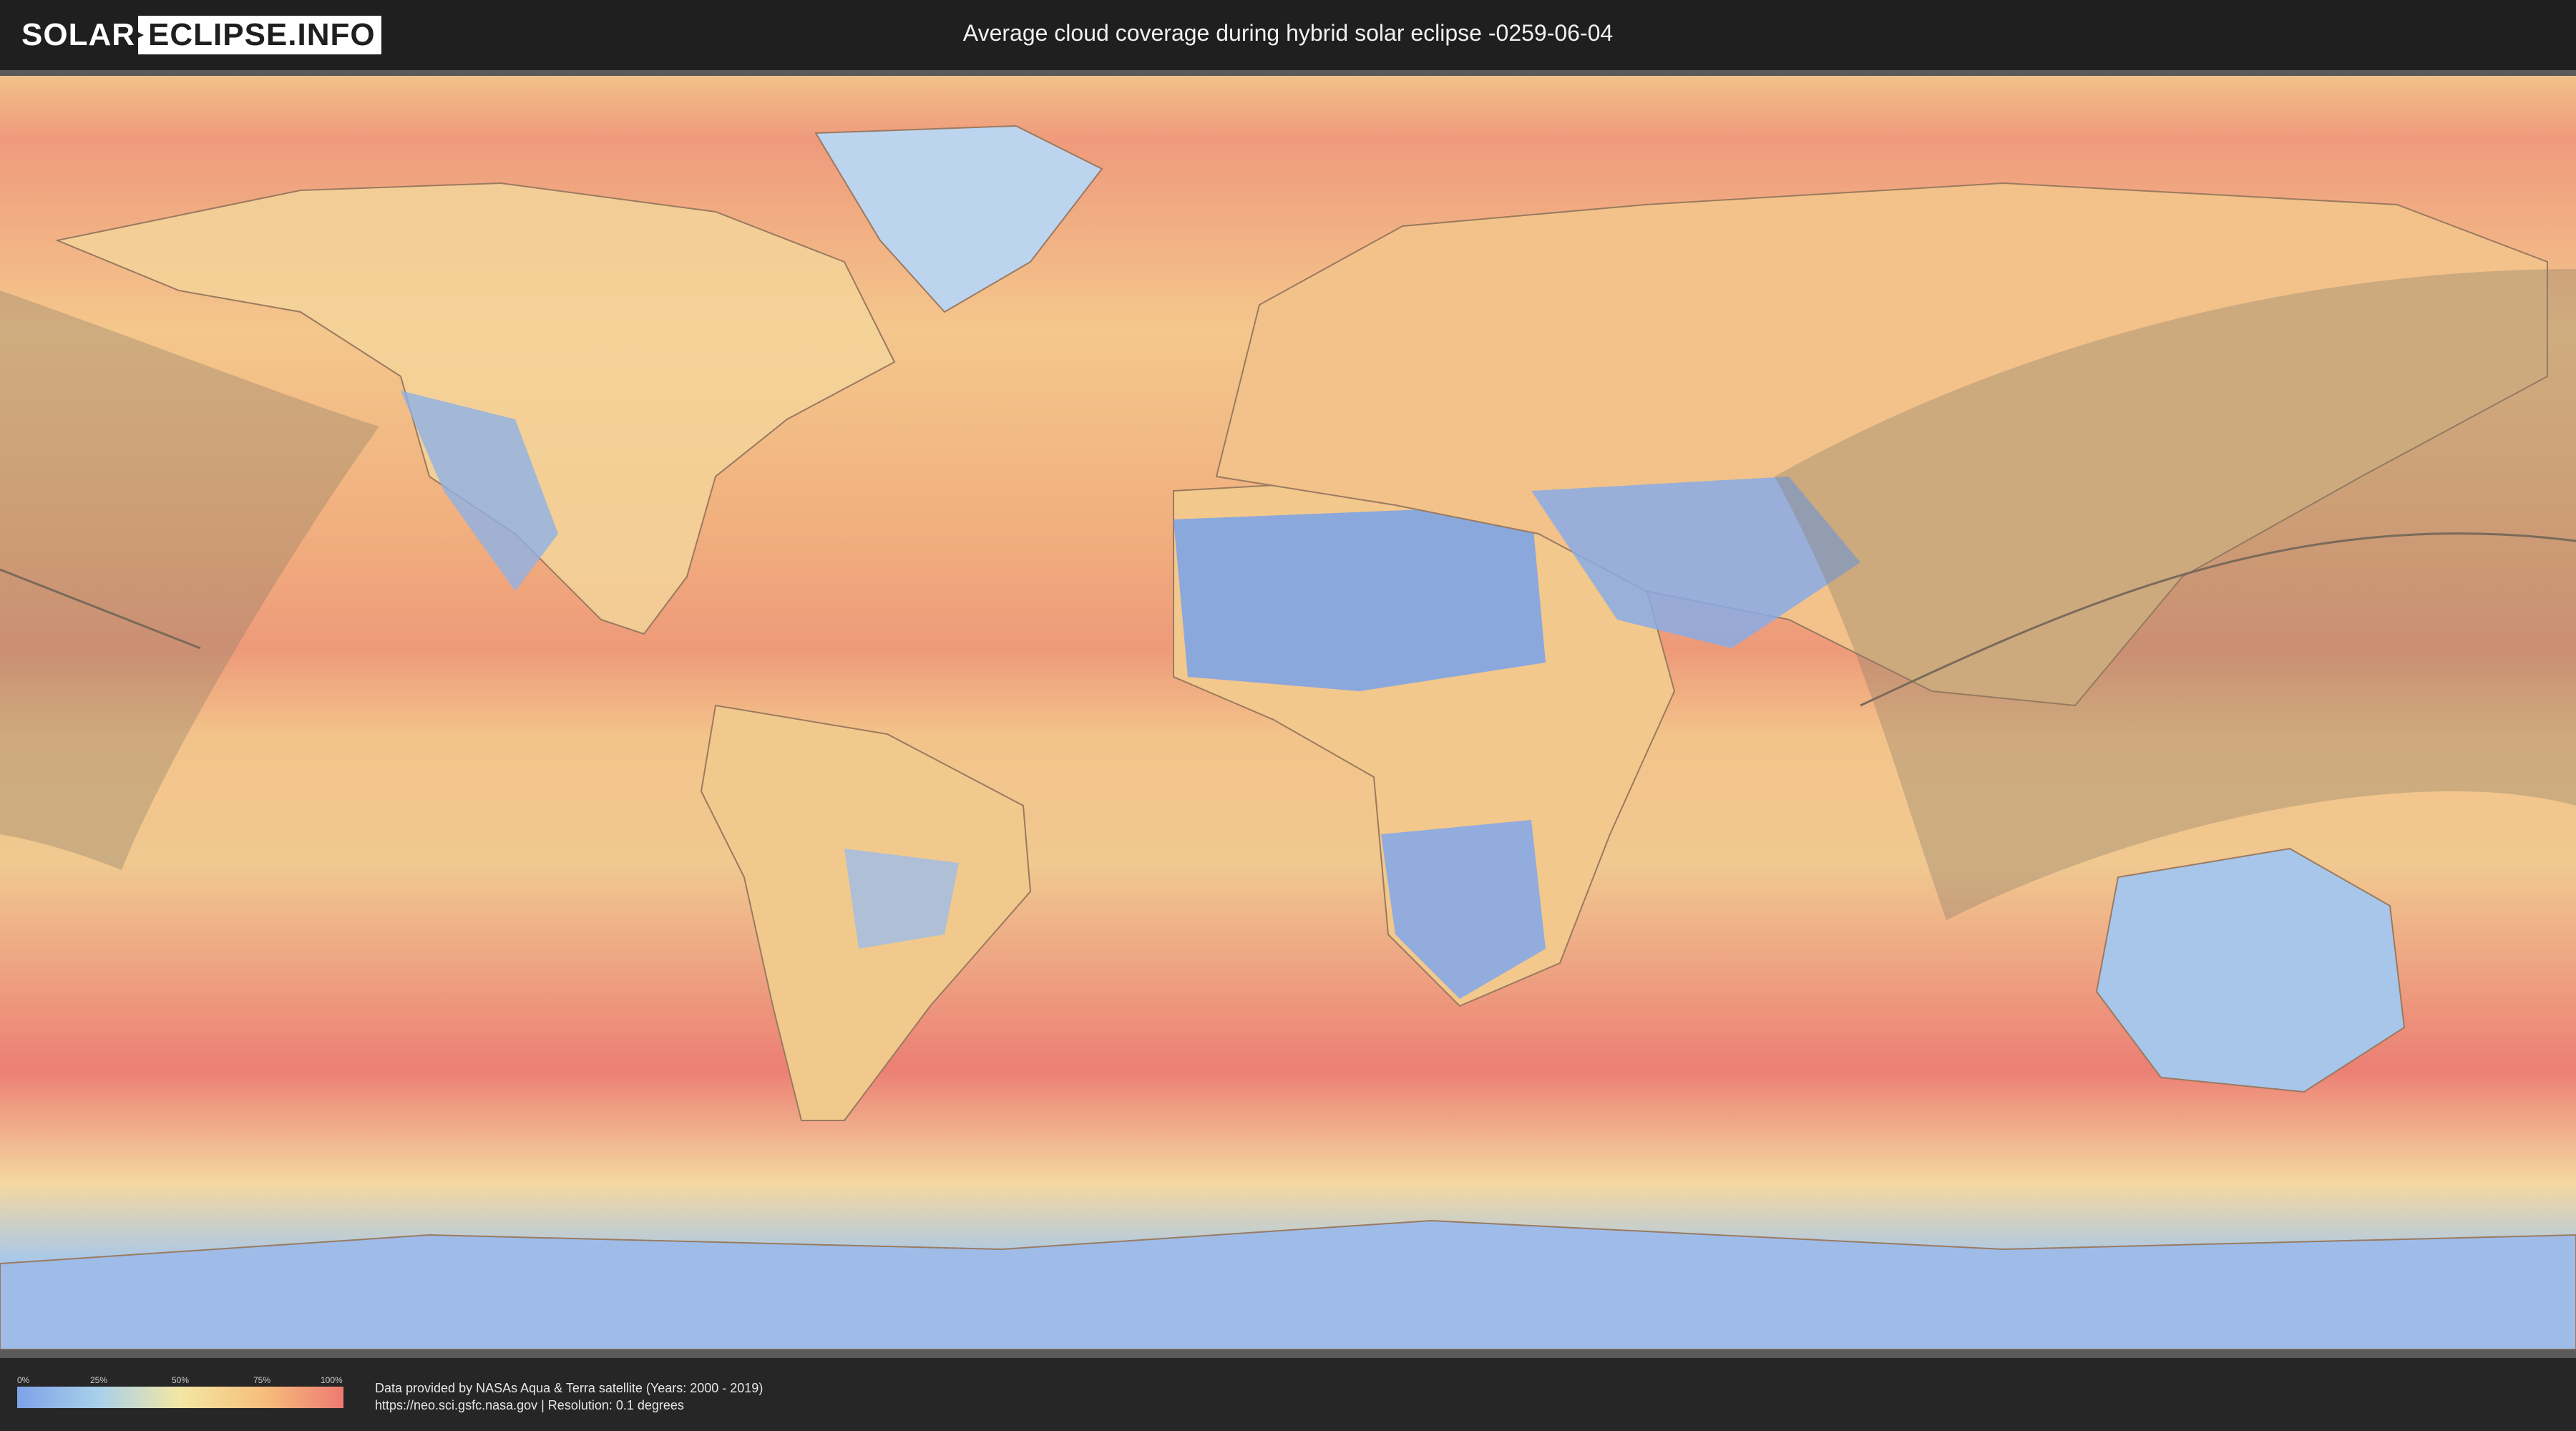 This screenshot has width=2576, height=1431. Describe the element at coordinates (23, 1380) in the screenshot. I see `legend-tick-0: 0%` at that location.